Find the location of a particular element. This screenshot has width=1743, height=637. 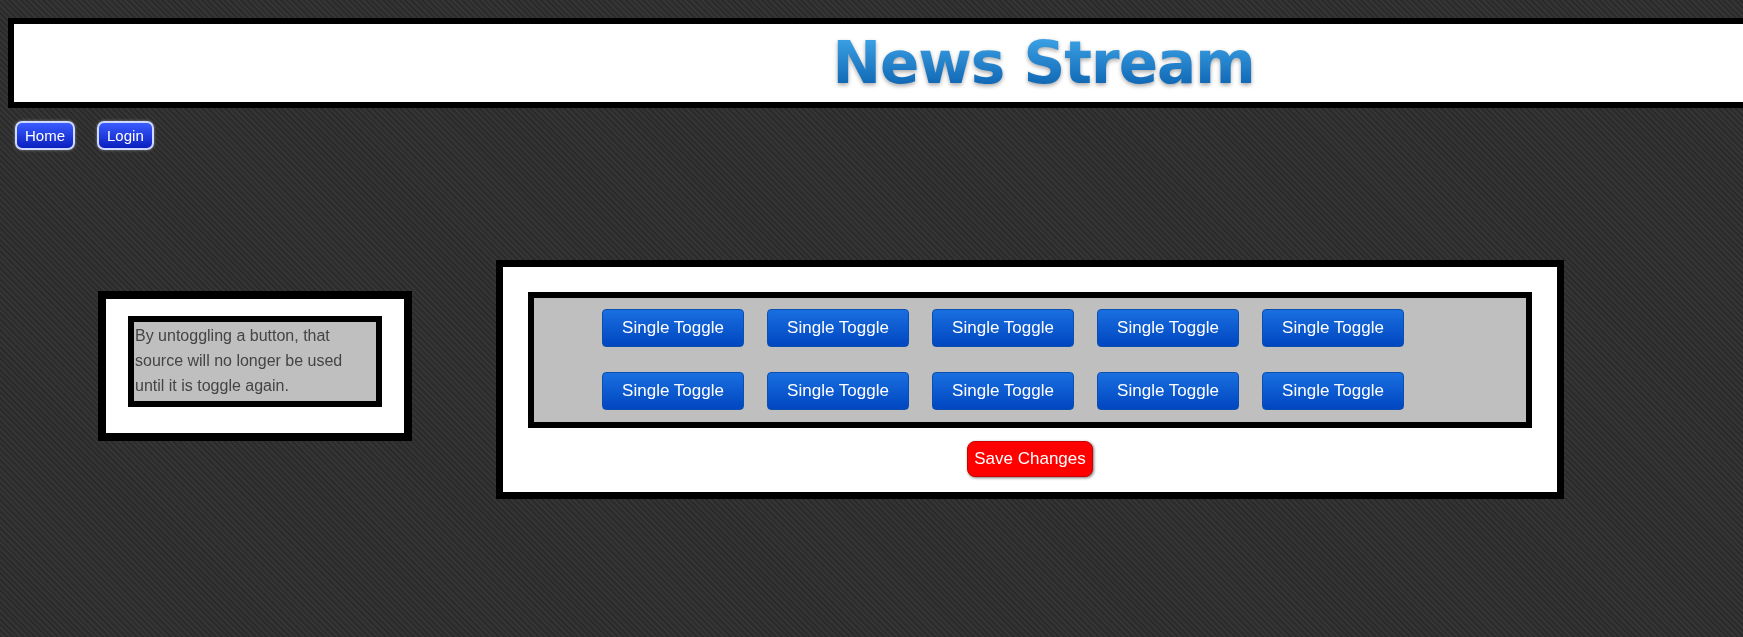

nav-button: Login is located at coordinates (125, 135).